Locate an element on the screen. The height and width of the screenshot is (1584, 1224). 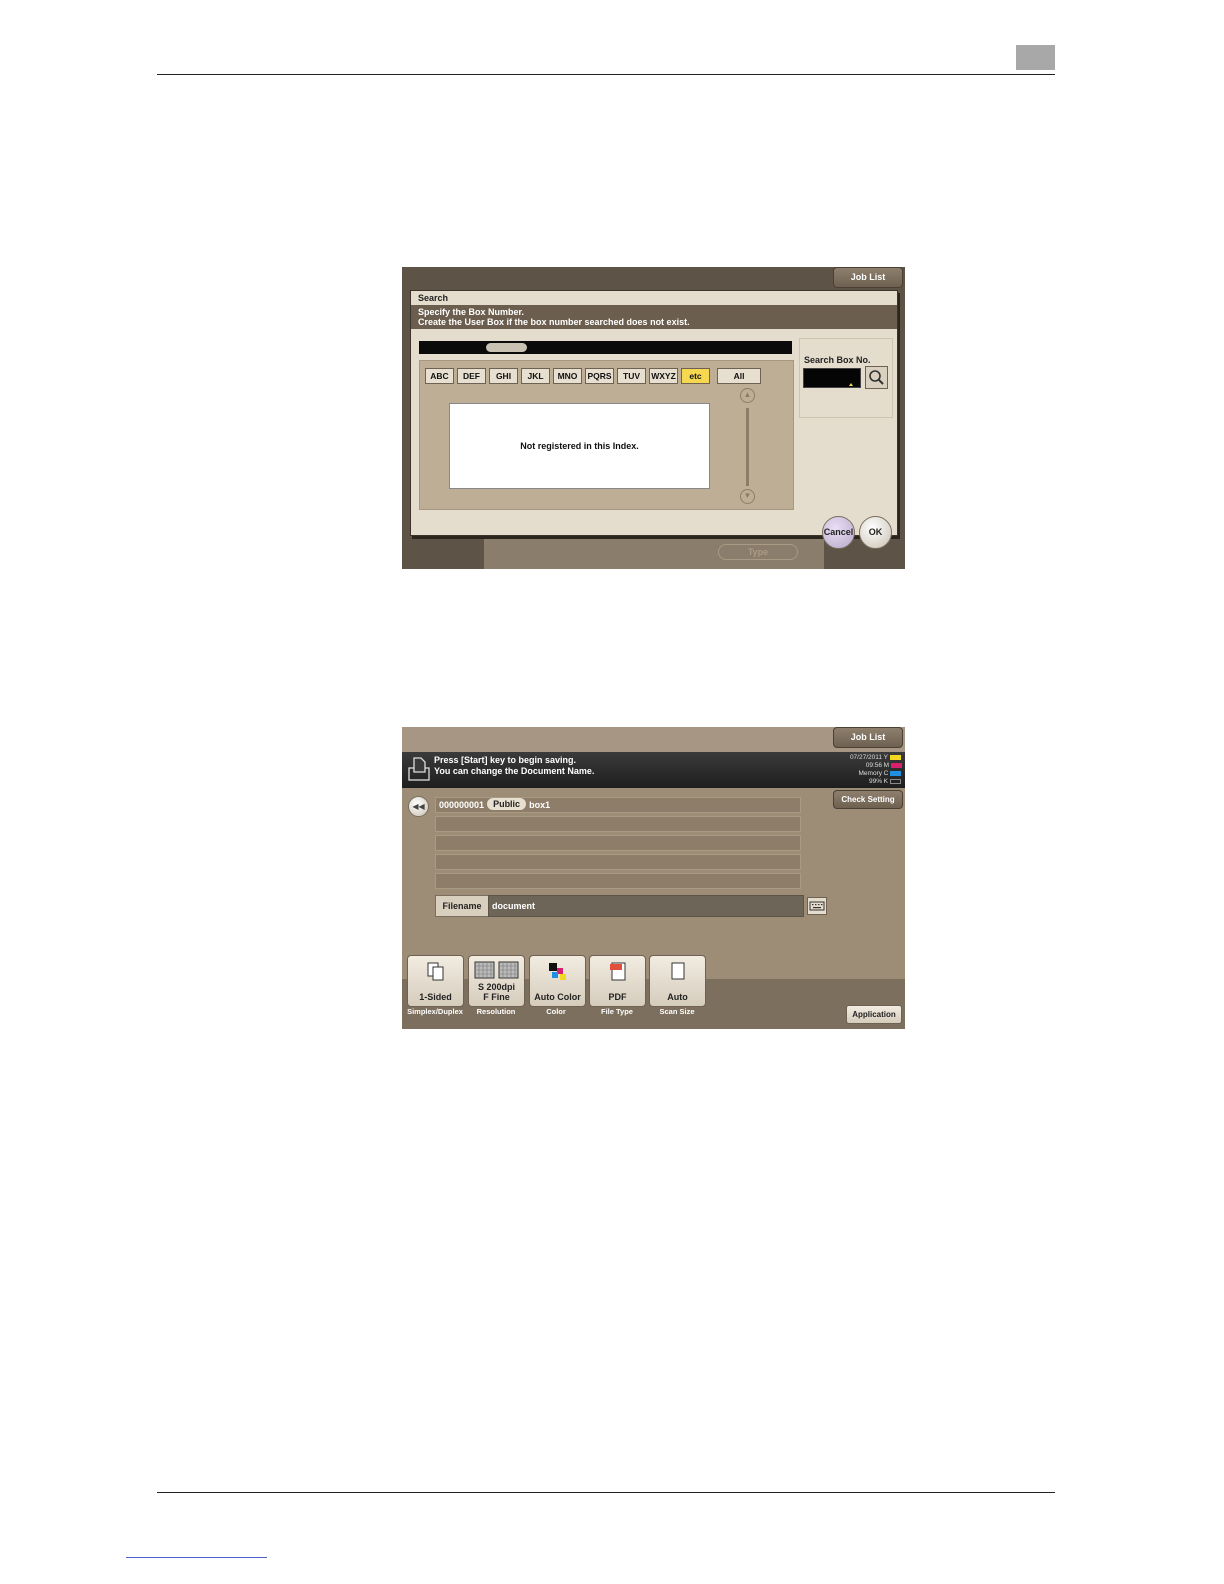
footer-link-underline is located at coordinates (196, 1557).